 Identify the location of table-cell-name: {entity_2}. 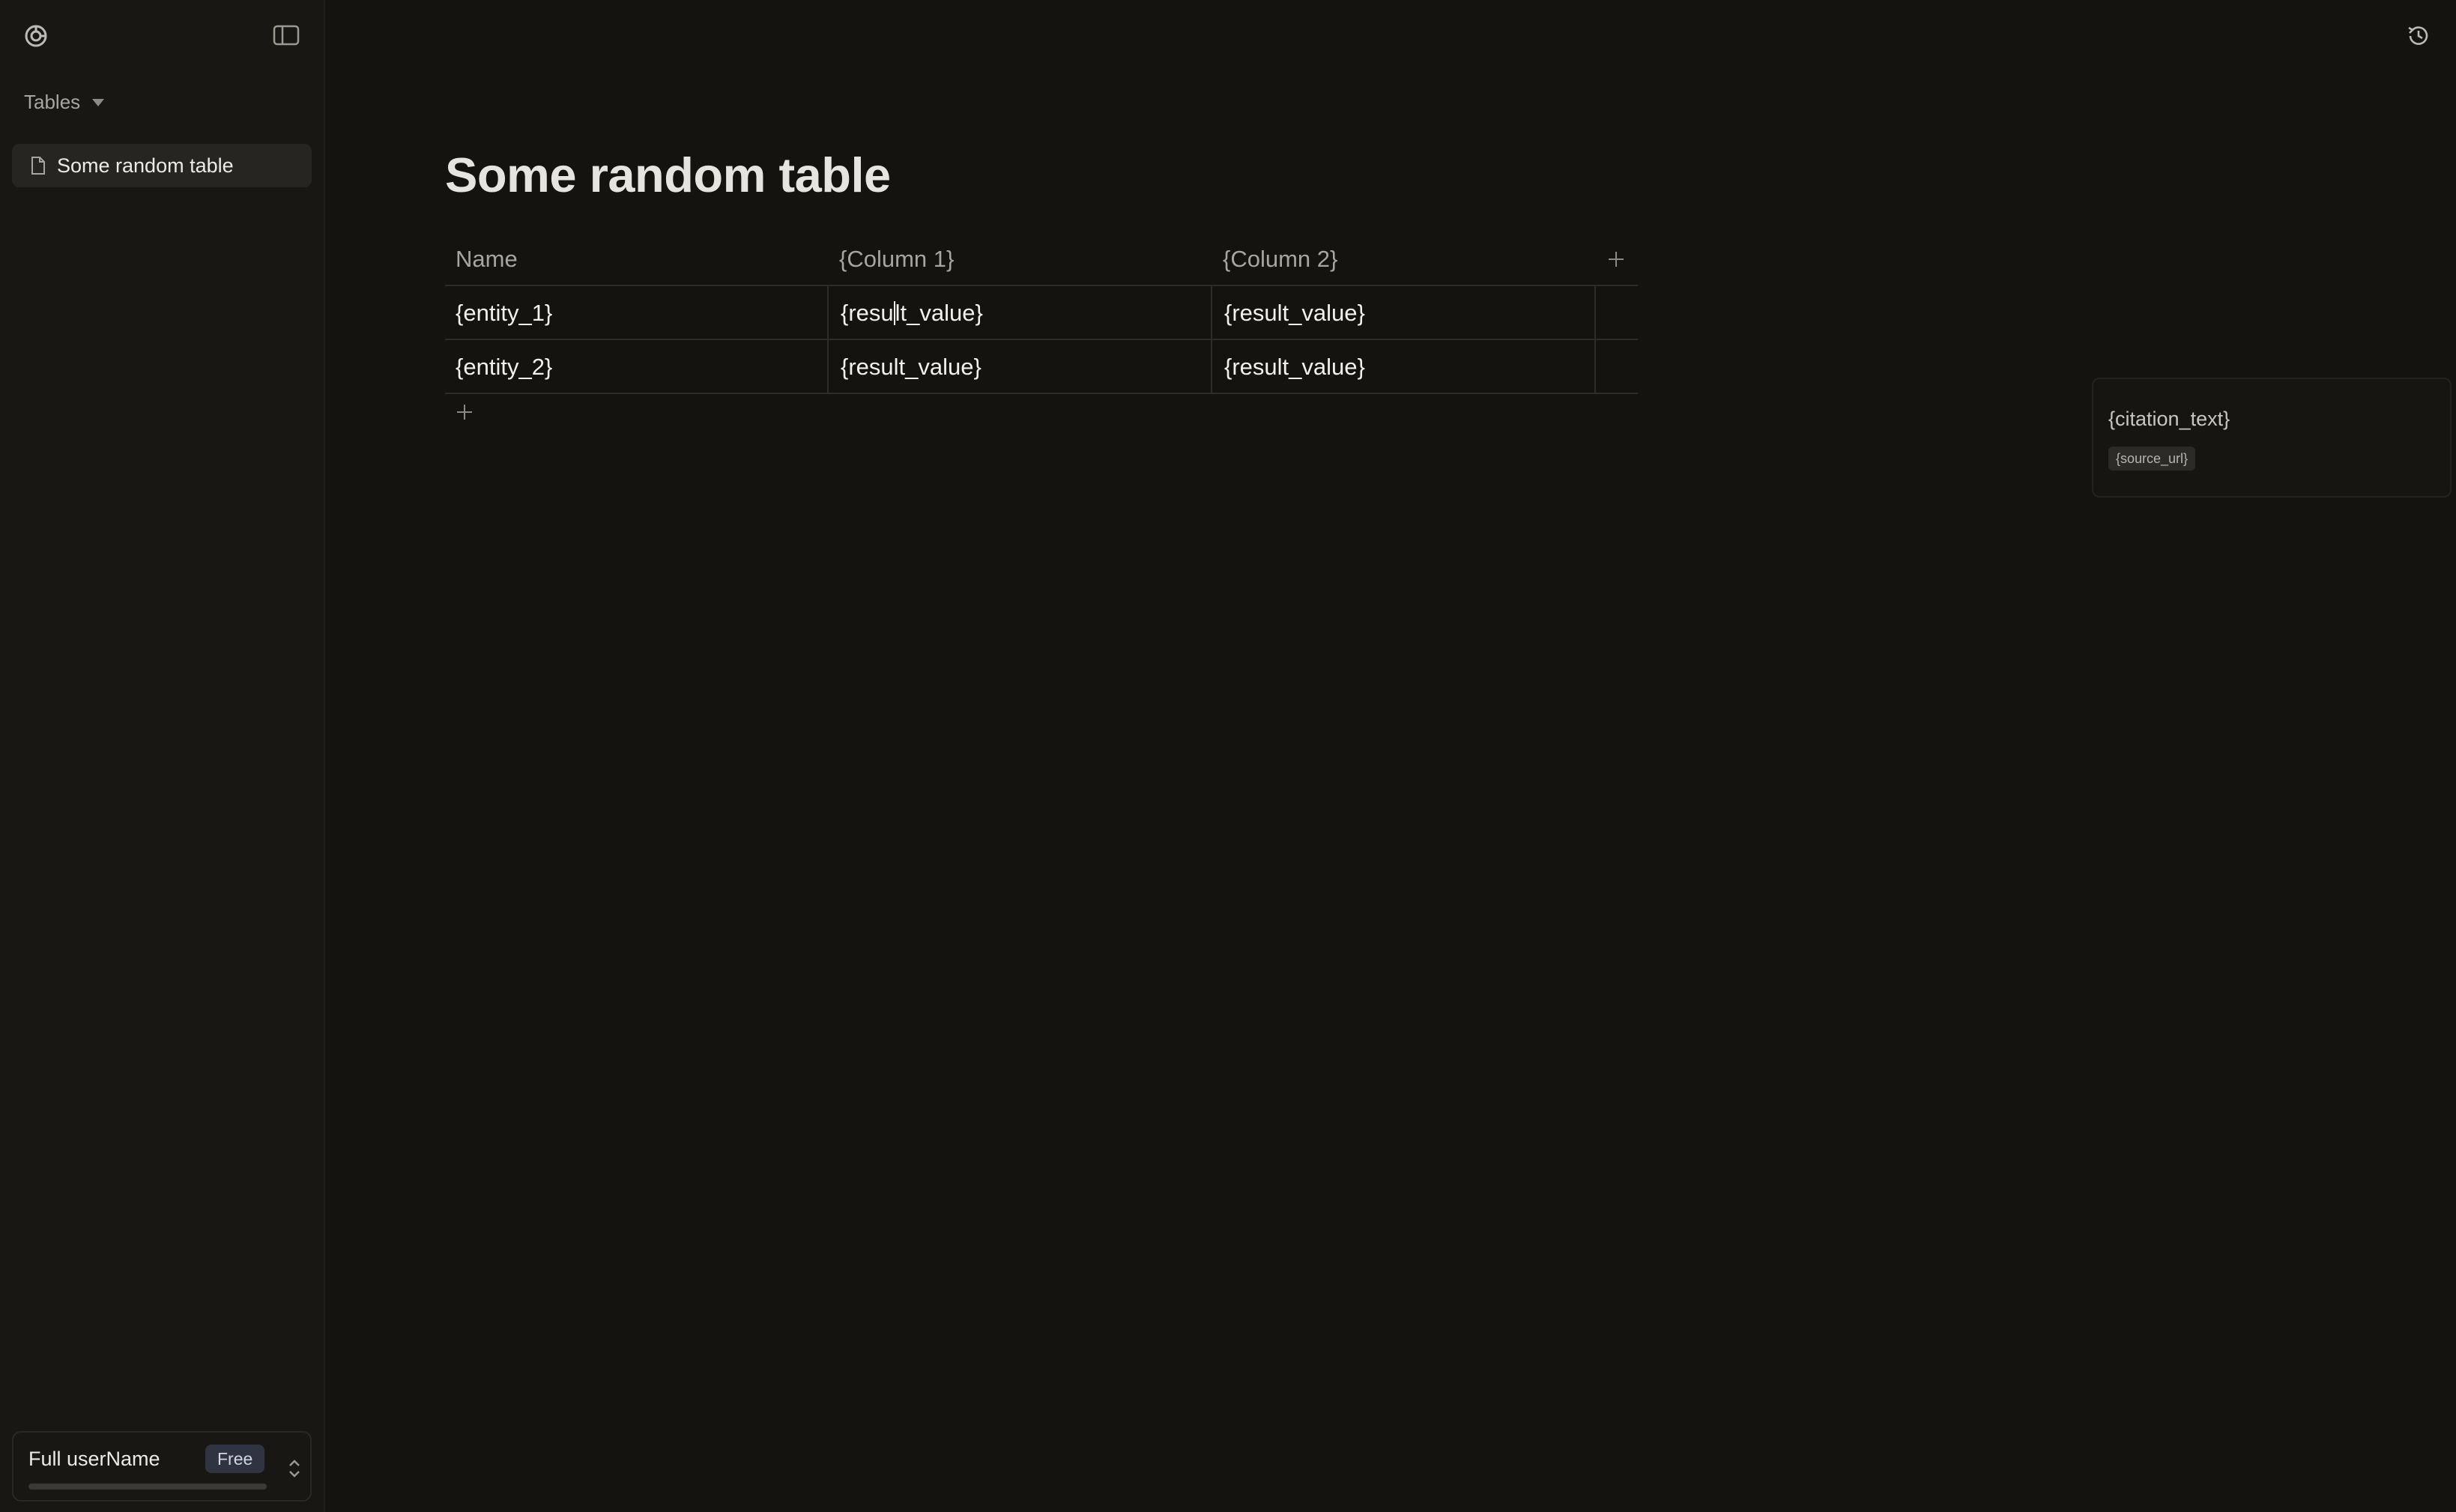
(636, 367).